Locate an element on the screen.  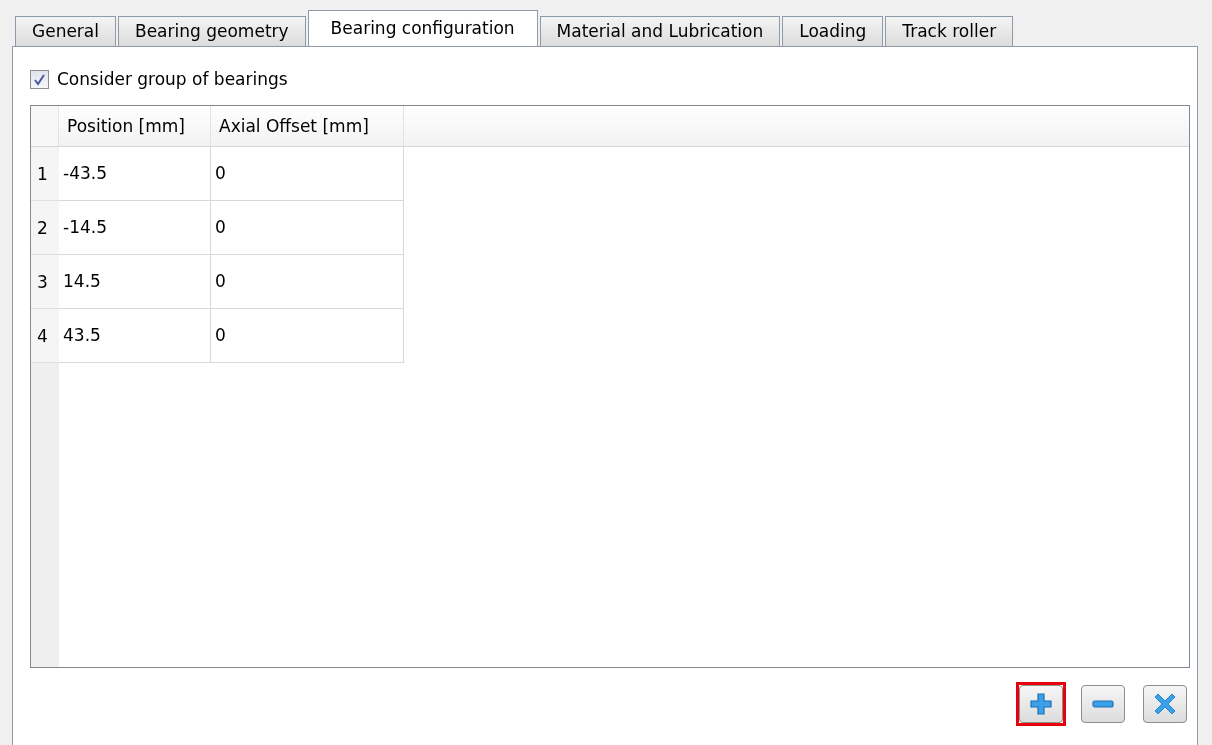
tab: General is located at coordinates (65, 31).